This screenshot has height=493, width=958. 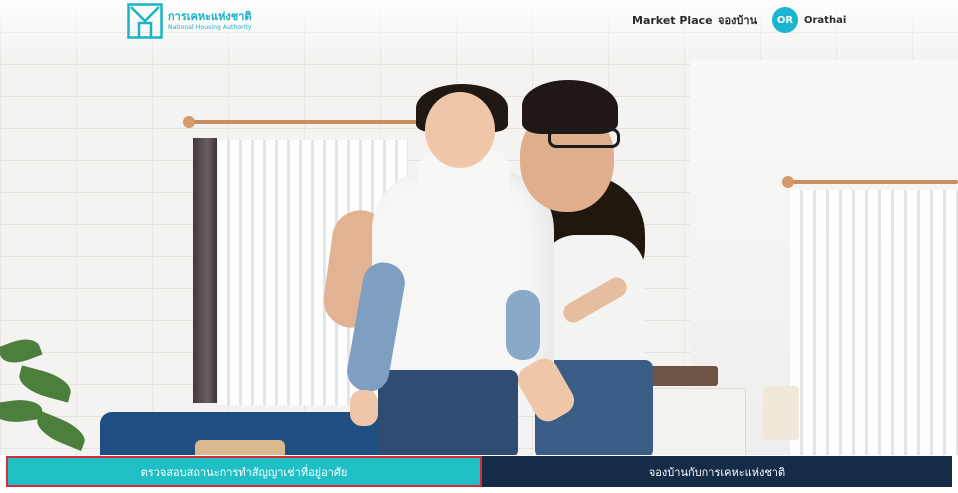 What do you see at coordinates (210, 27) in the screenshot?
I see `logo-name-english: National Housing Authority` at bounding box center [210, 27].